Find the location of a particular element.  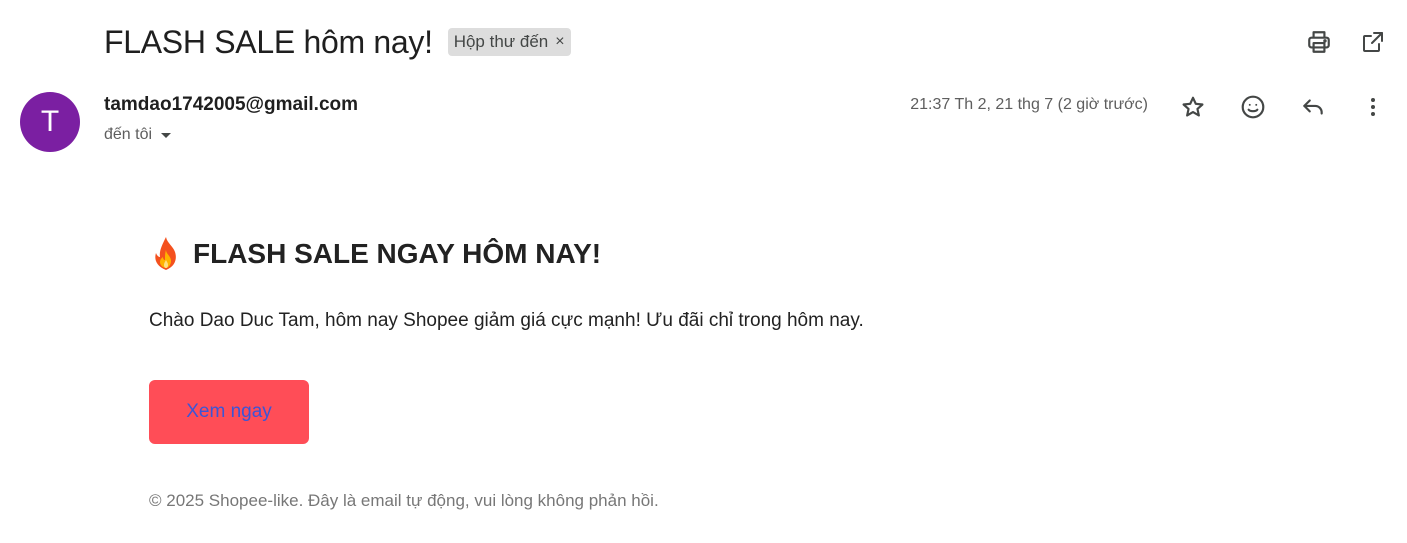

inbox-label-chip: Hộp thư đến × is located at coordinates (509, 42).